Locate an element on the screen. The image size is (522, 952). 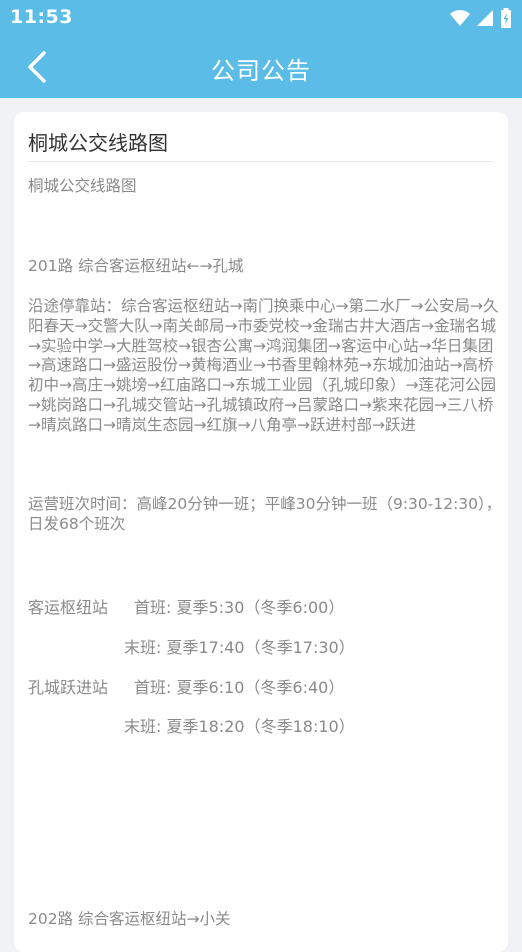
schedule-station: 孔城跃进站 is located at coordinates (68, 687).